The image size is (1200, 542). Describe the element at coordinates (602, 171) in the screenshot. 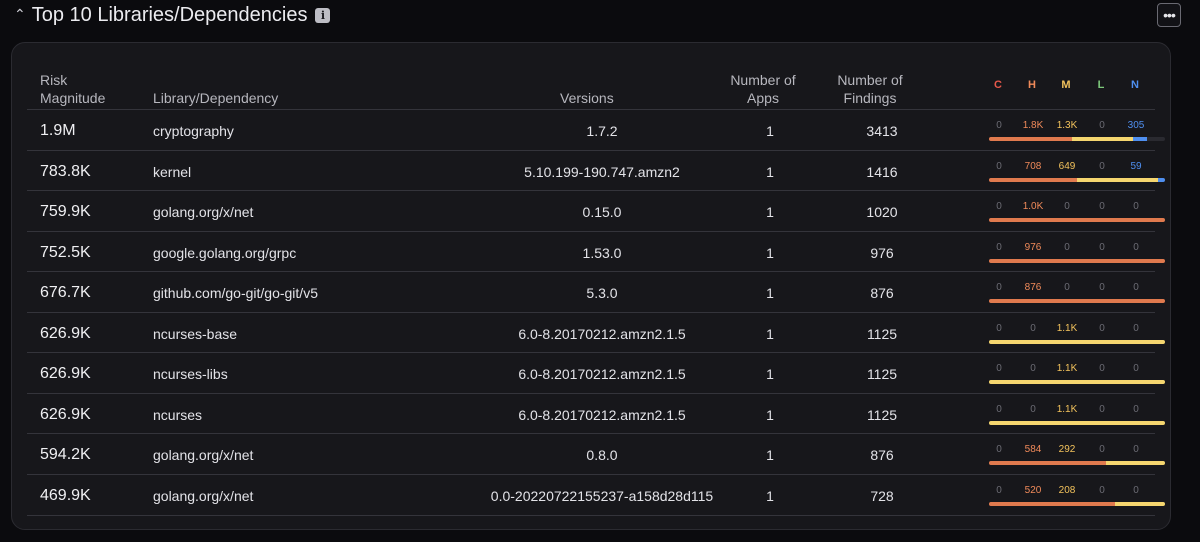

I see `version-cell: 5.10.199-190.747.amzn2` at that location.